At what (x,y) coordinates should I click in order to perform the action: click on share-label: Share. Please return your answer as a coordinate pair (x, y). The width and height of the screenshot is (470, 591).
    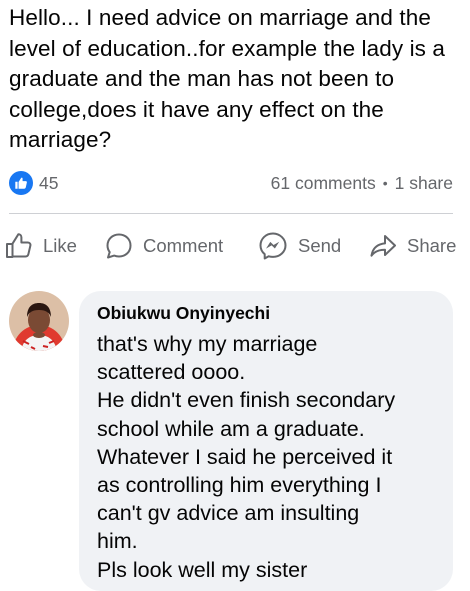
    Looking at the image, I should click on (432, 245).